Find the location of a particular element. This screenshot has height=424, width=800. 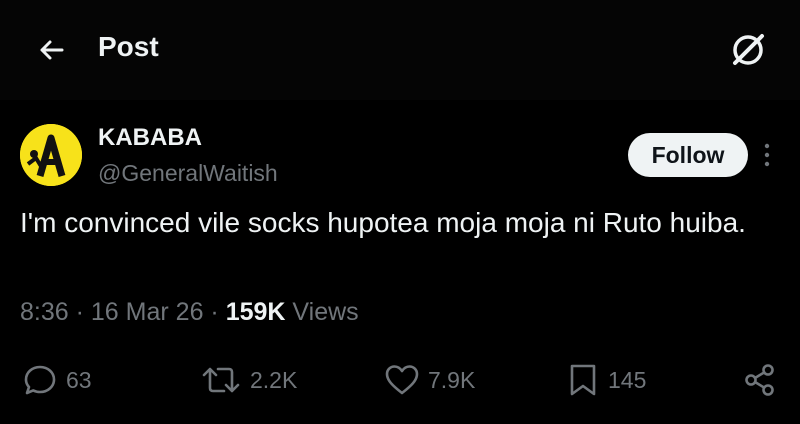

grok-button is located at coordinates (748, 50).